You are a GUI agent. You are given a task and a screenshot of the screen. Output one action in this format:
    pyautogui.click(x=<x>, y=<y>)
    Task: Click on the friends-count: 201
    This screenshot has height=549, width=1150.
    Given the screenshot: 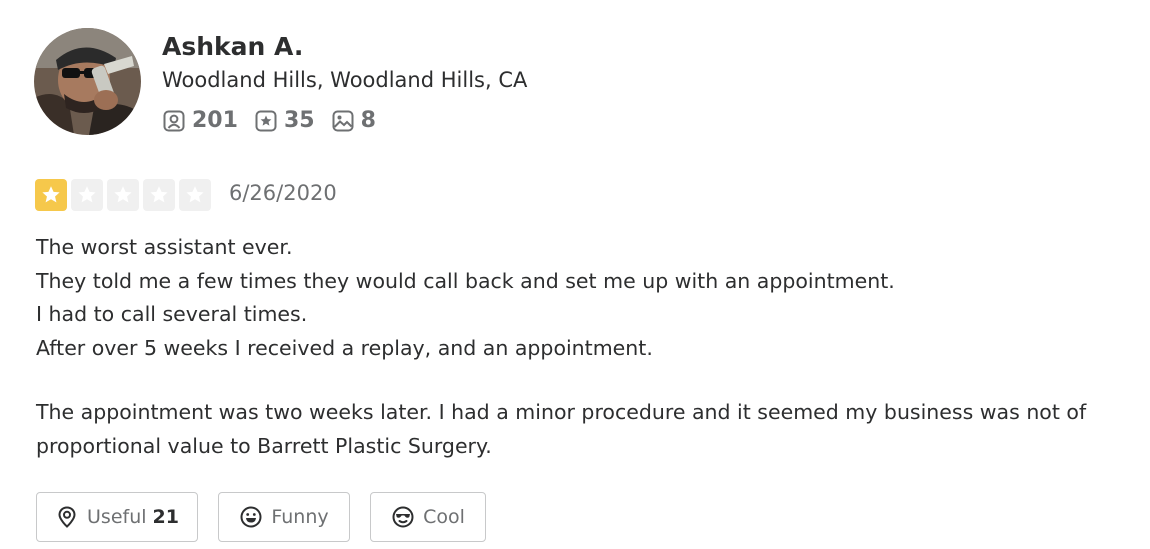 What is the action you would take?
    pyautogui.click(x=215, y=120)
    